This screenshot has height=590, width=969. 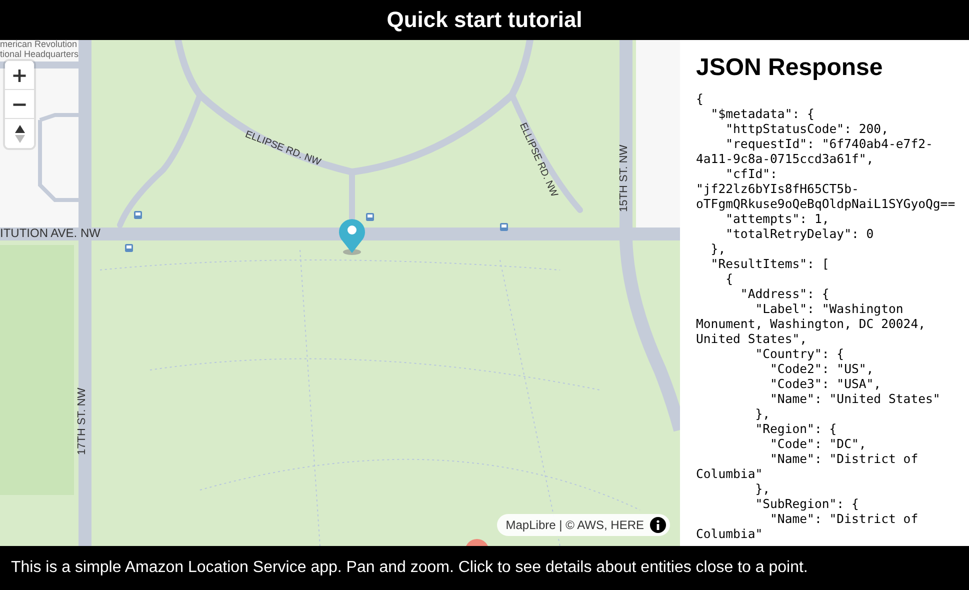 I want to click on code-line: "SubRegion": {, so click(x=807, y=504).